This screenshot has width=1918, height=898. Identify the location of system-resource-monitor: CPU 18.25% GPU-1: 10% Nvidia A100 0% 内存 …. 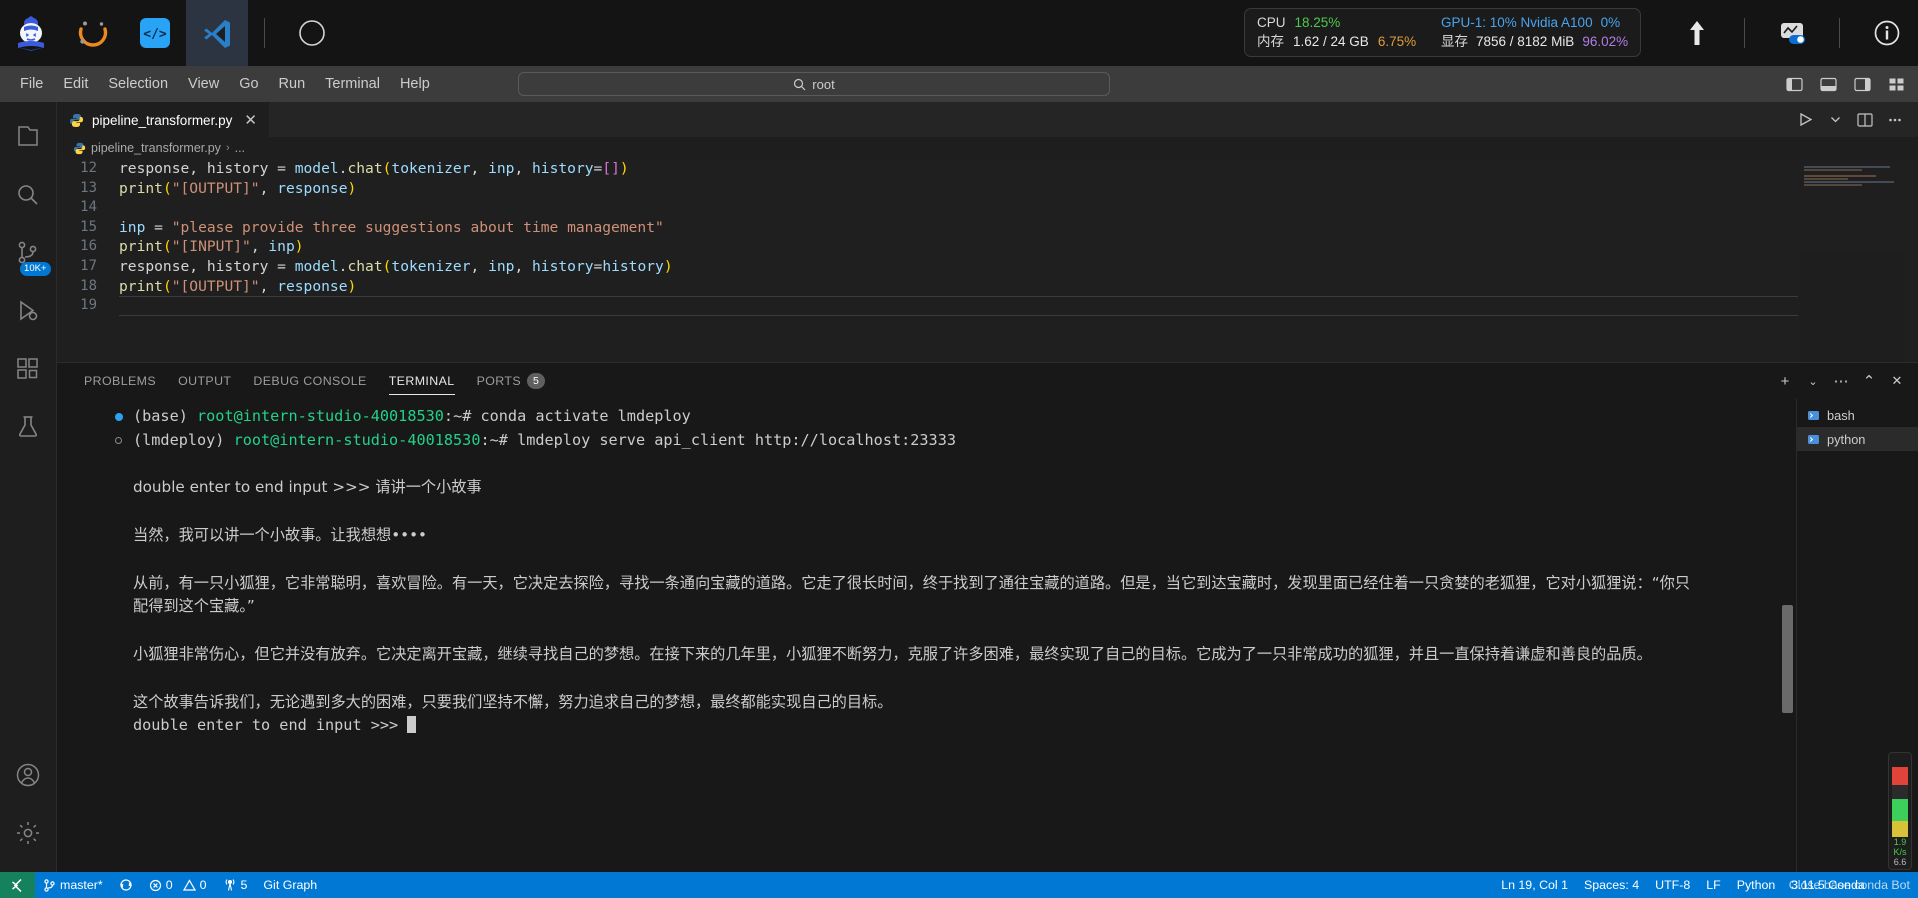
(1443, 32).